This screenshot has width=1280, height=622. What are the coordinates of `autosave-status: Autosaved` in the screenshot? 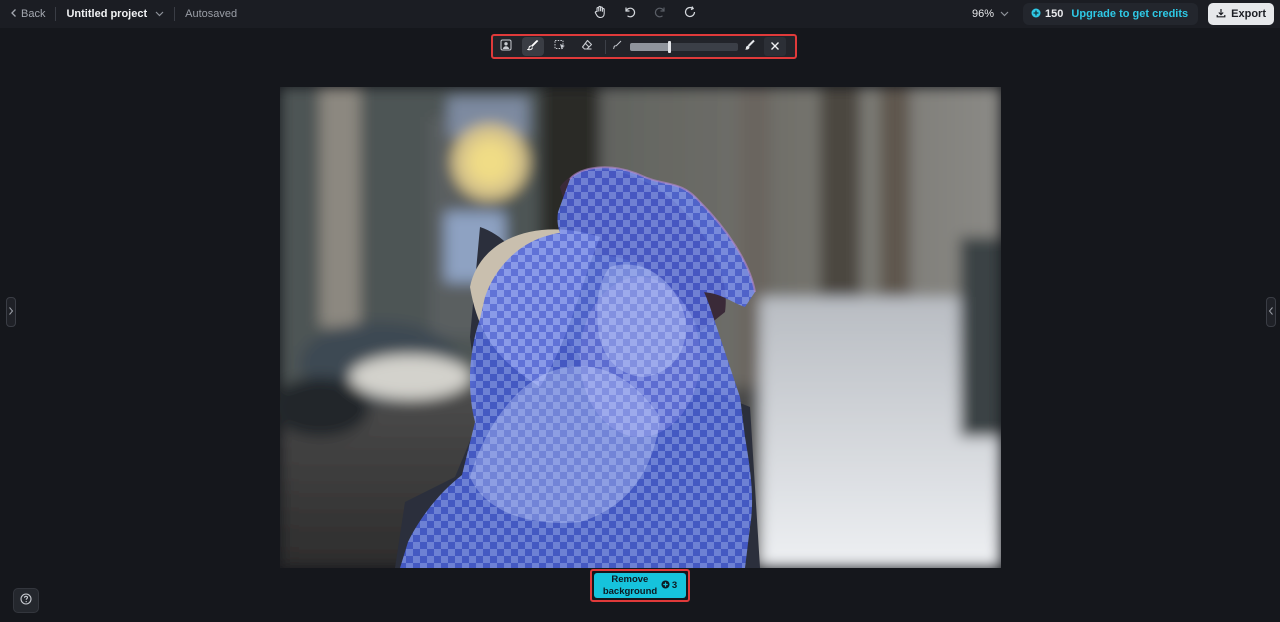 It's located at (211, 14).